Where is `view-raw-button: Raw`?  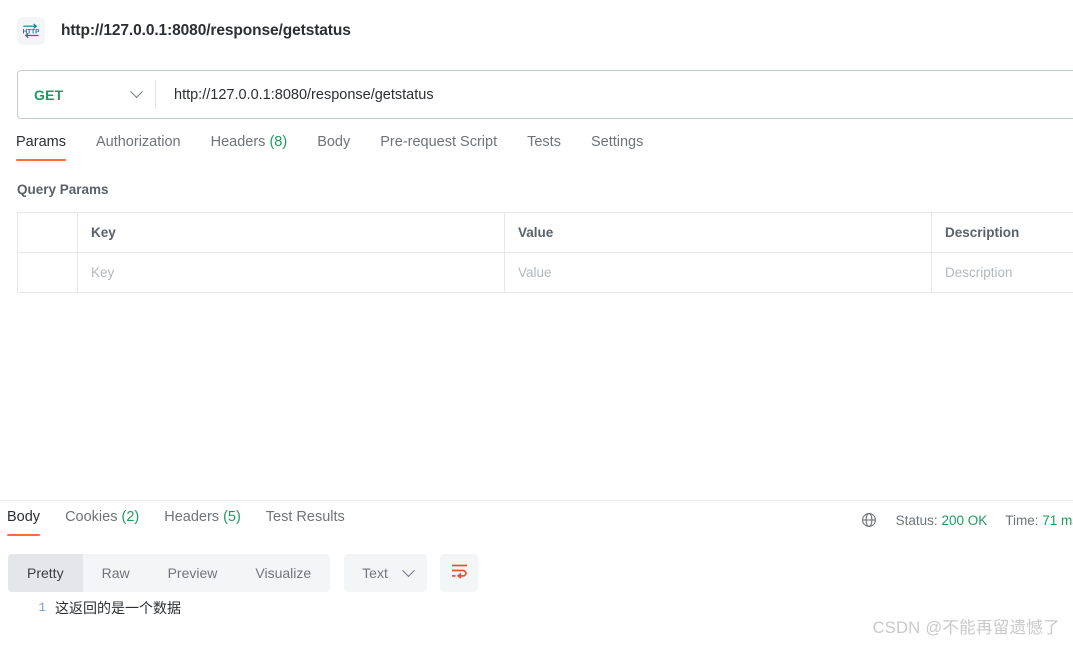
view-raw-button: Raw is located at coordinates (116, 573).